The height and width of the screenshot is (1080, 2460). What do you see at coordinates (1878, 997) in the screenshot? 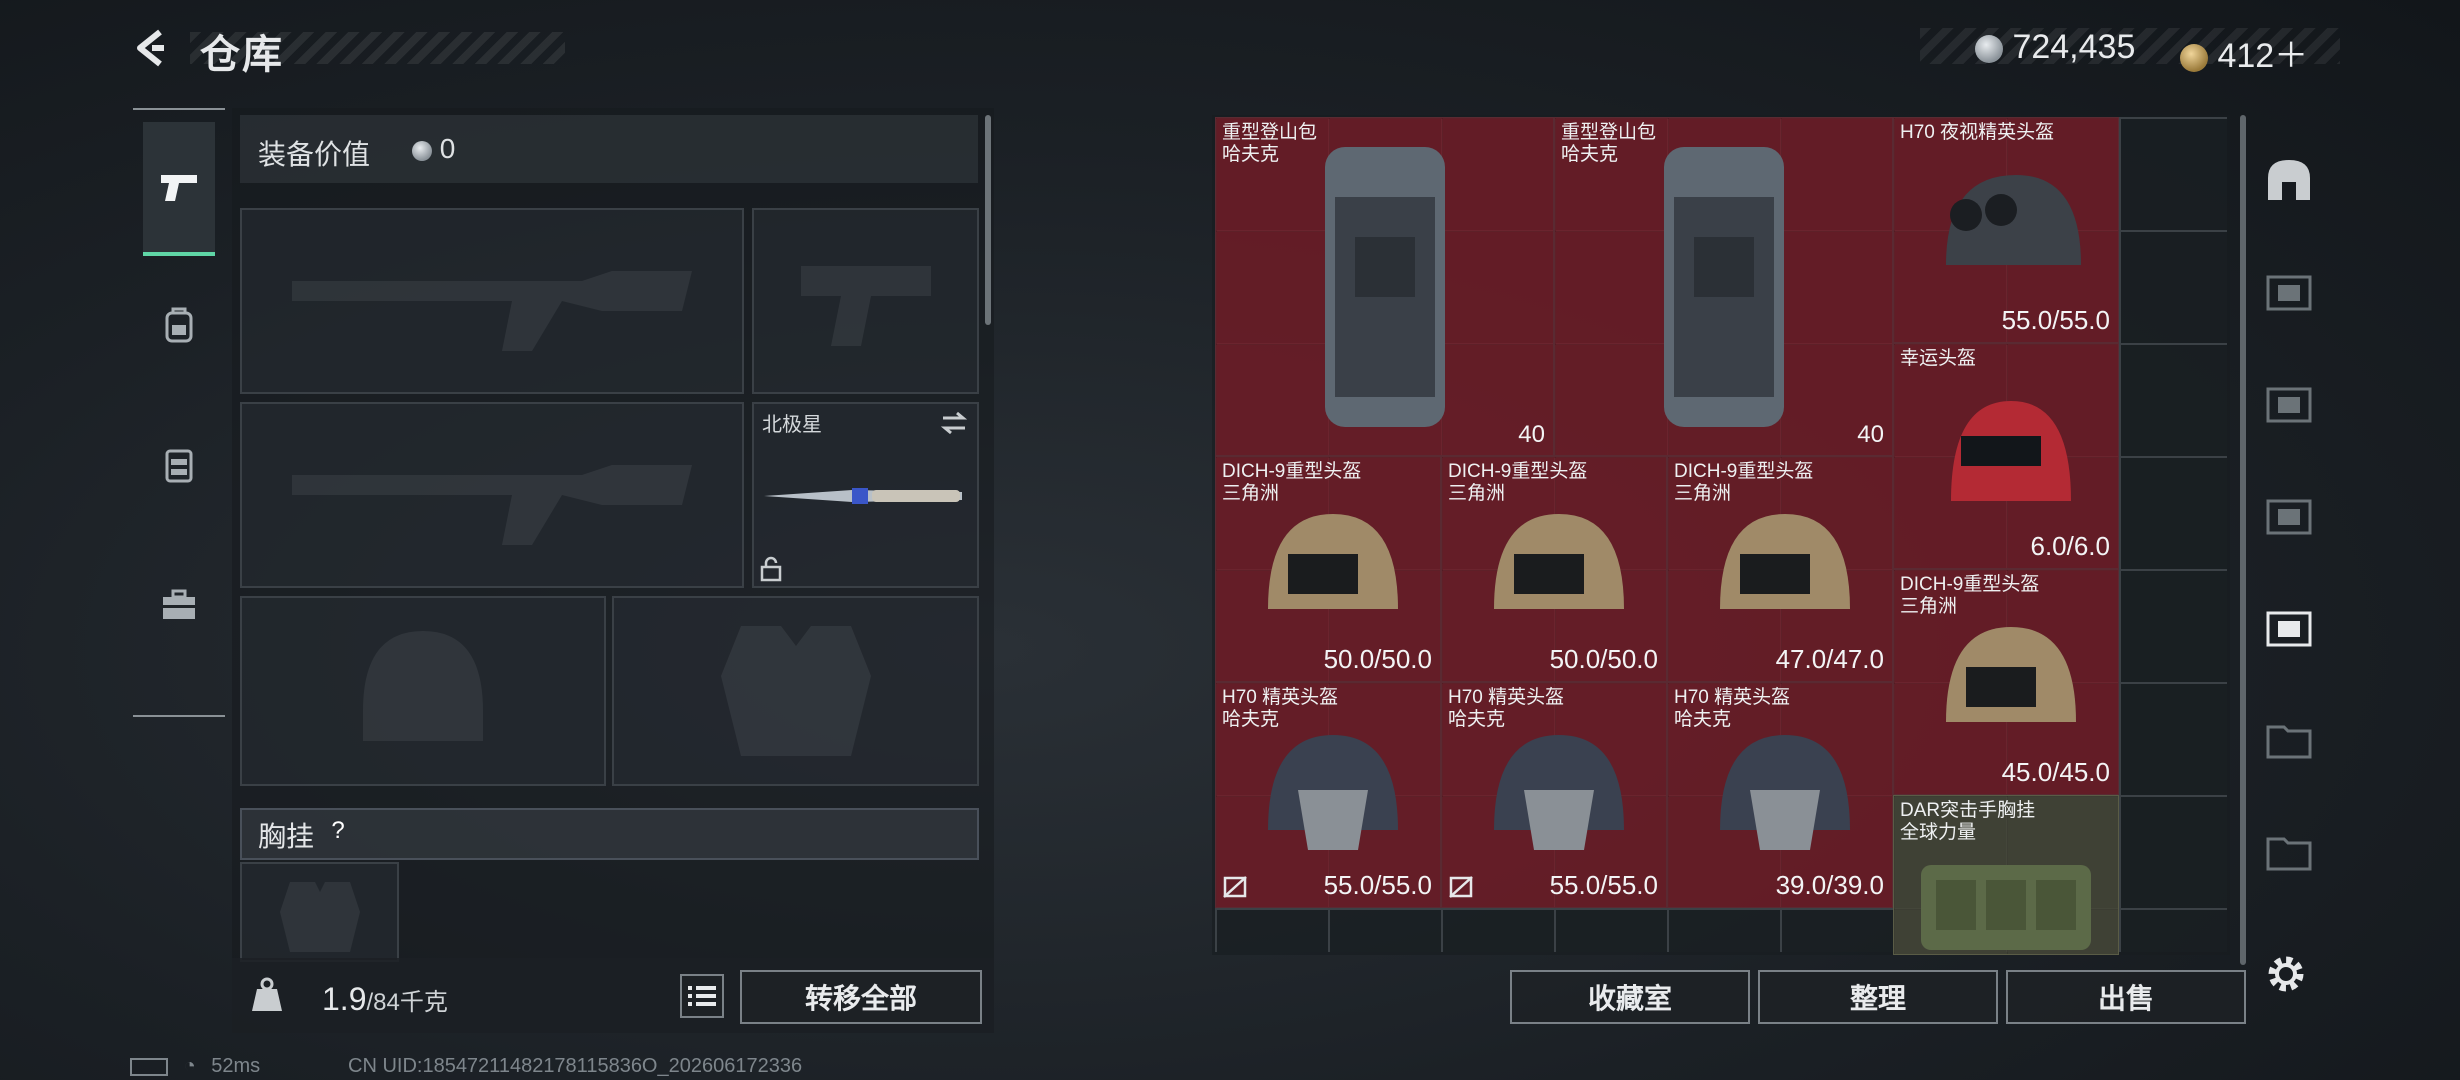
I see `organize-button: 整理` at bounding box center [1878, 997].